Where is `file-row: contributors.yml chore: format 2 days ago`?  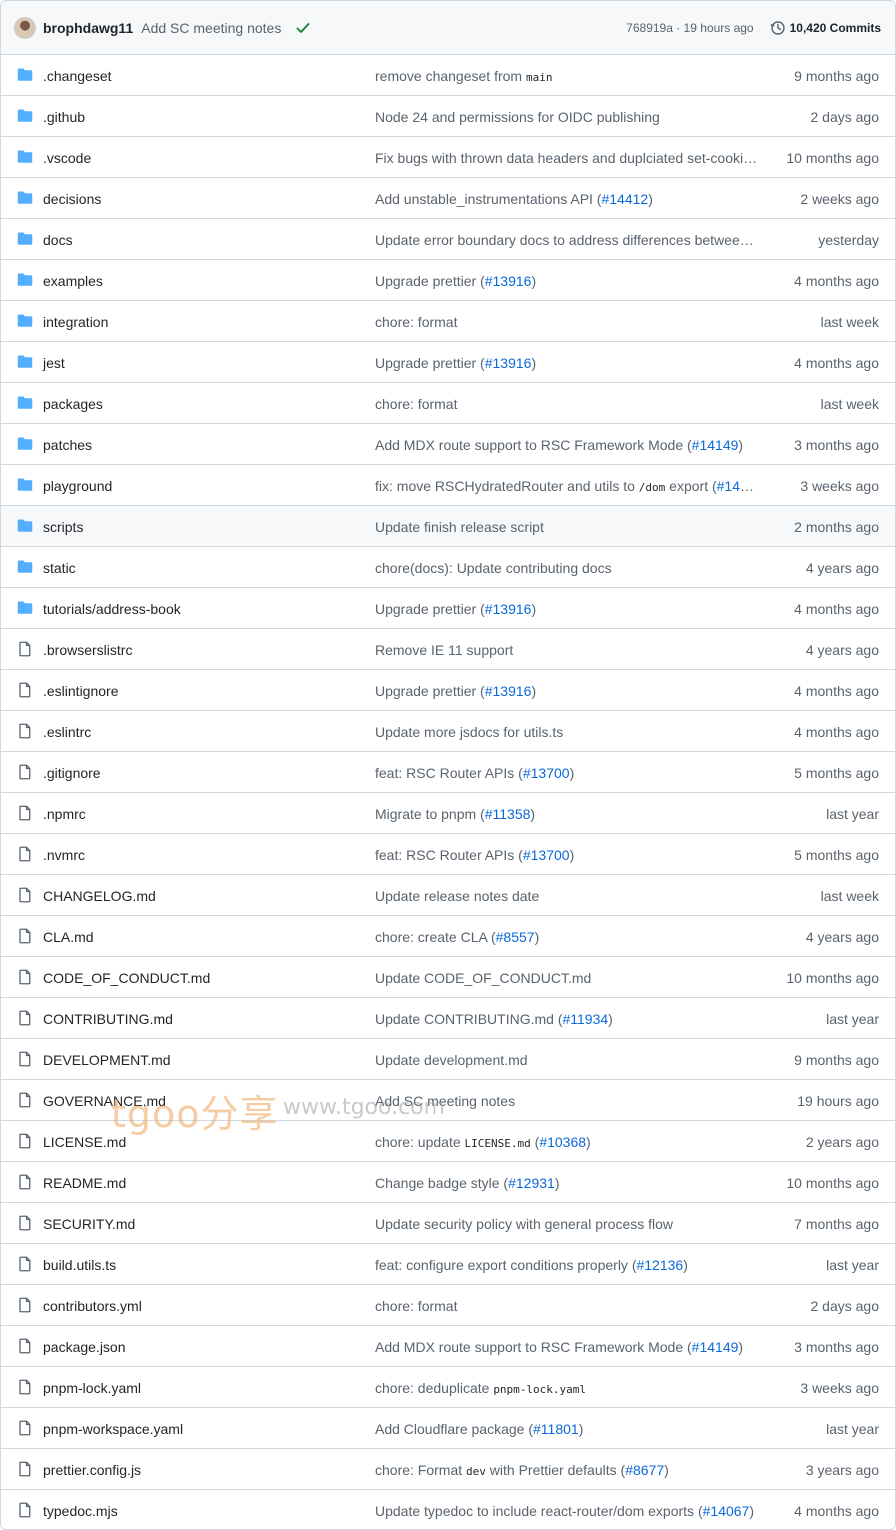 file-row: contributors.yml chore: format 2 days ago is located at coordinates (448, 1305).